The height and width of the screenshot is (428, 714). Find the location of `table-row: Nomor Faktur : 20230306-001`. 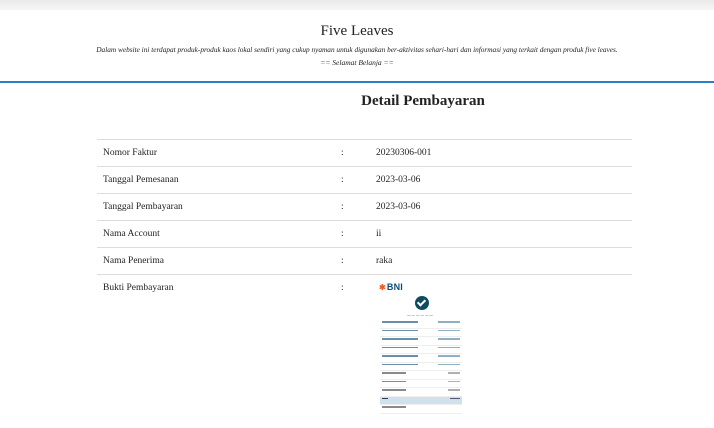

table-row: Nomor Faktur : 20230306-001 is located at coordinates (364, 153).